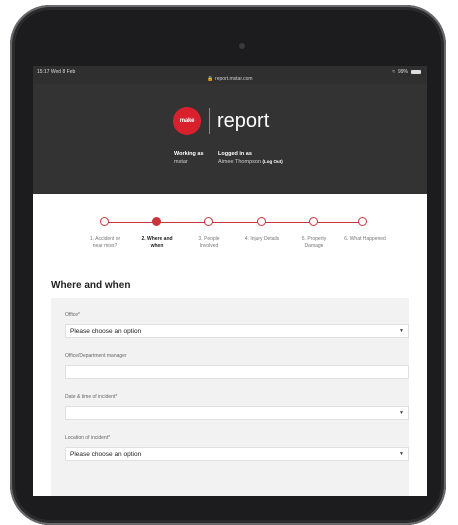 This screenshot has width=458, height=525. What do you see at coordinates (106, 454) in the screenshot?
I see `location-select-value: Please choose an option` at bounding box center [106, 454].